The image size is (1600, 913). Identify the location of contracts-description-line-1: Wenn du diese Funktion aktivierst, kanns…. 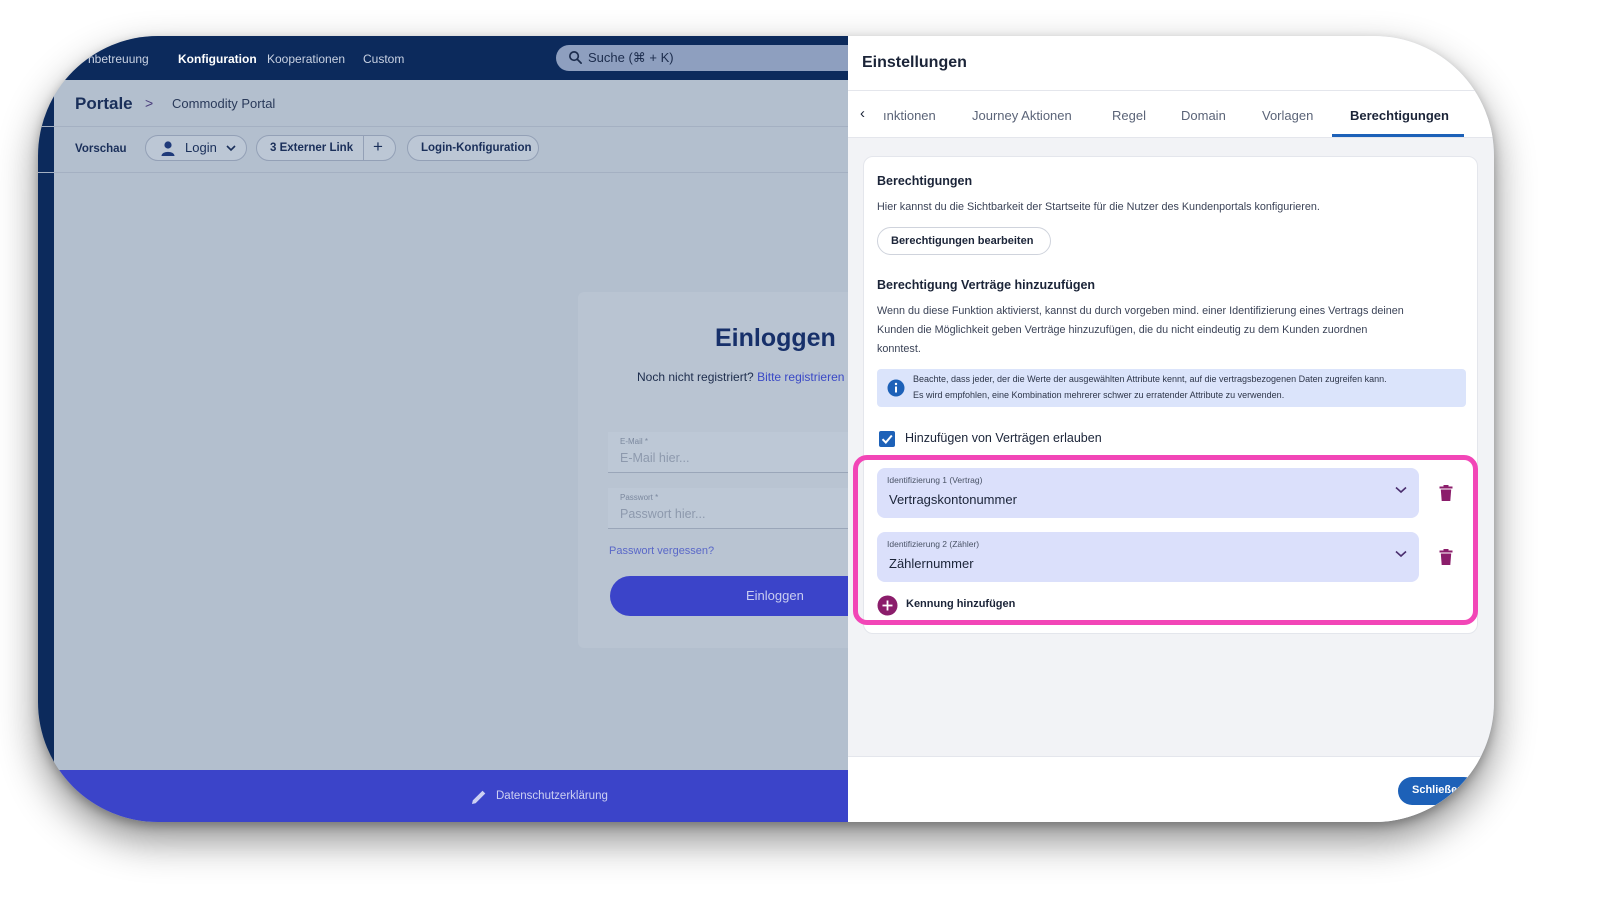
(1140, 311).